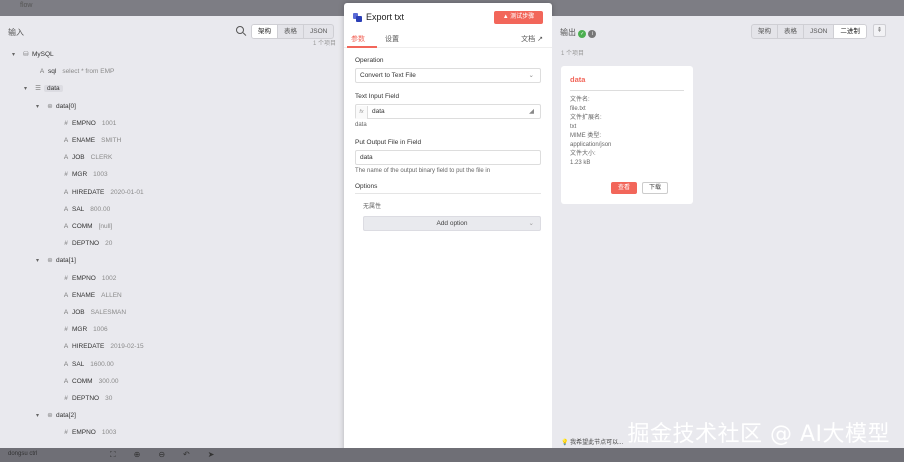 The height and width of the screenshot is (462, 904). I want to click on options-label: Options, so click(366, 186).